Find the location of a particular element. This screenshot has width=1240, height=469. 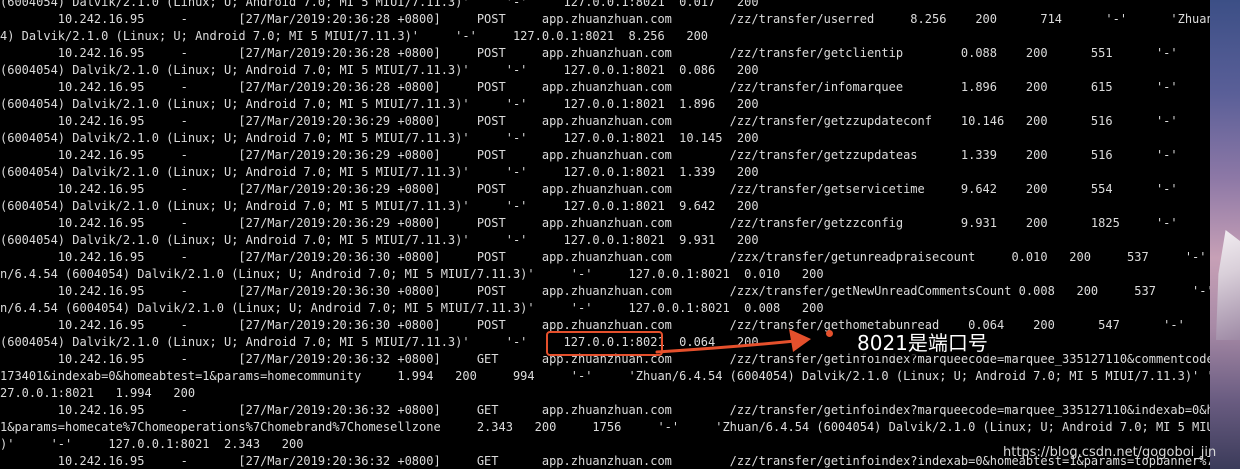

port-highlight-box is located at coordinates (604, 343).